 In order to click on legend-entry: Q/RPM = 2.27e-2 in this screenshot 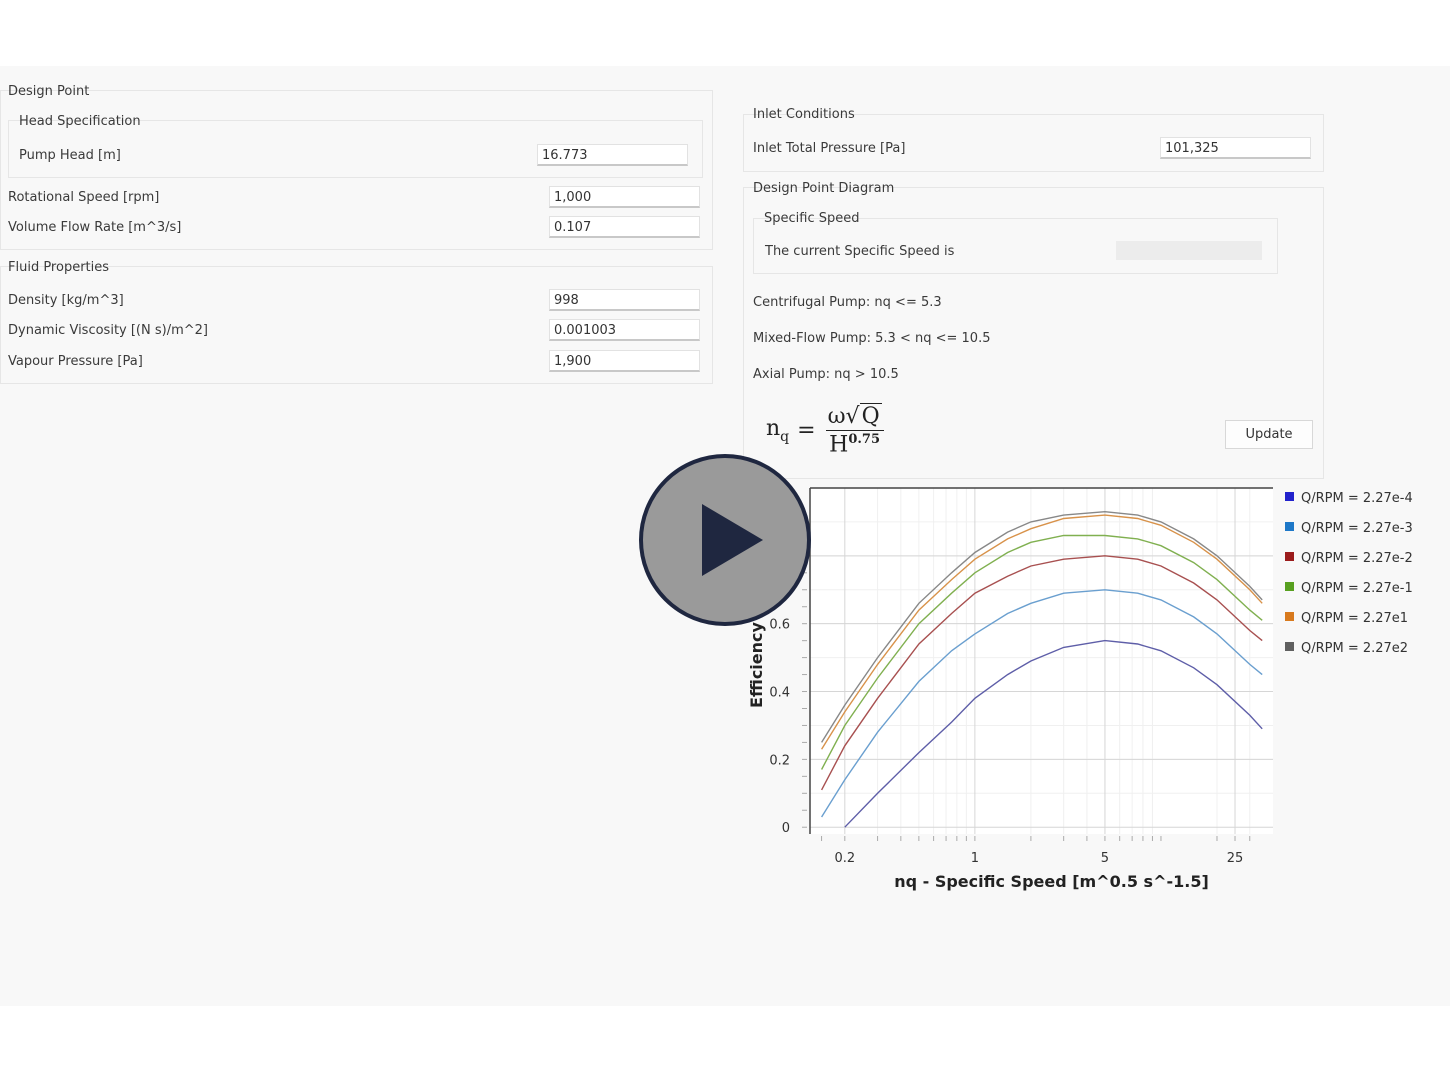, I will do `click(1357, 558)`.